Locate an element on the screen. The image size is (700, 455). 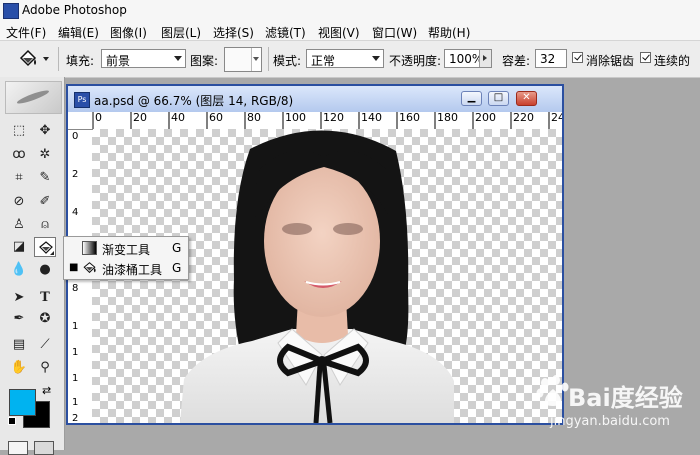
flyout-item-label: 油漆桶工具 is located at coordinates (132, 270).